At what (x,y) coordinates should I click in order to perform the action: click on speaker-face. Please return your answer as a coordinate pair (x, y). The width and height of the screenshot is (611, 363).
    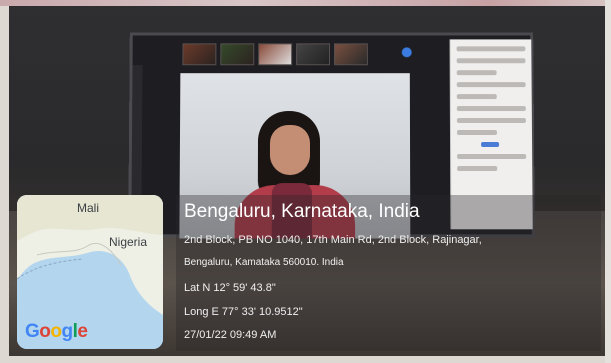
    Looking at the image, I should click on (290, 150).